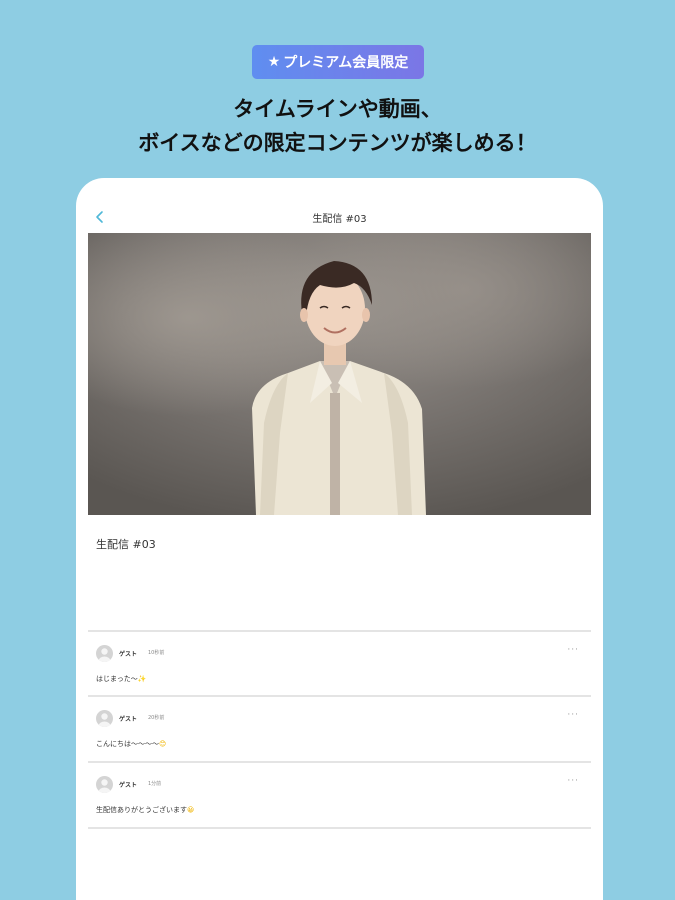 The height and width of the screenshot is (900, 675). Describe the element at coordinates (191, 810) in the screenshot. I see `grin-emoji-icon: 😀` at that location.